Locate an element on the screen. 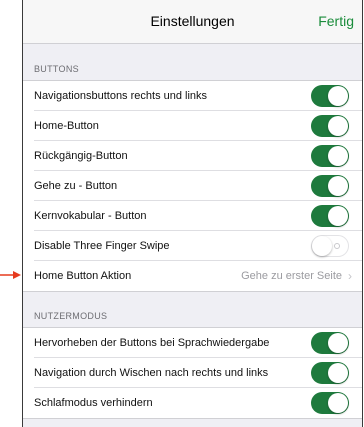 The image size is (364, 427). prevent-sleep-toggle is located at coordinates (330, 403).